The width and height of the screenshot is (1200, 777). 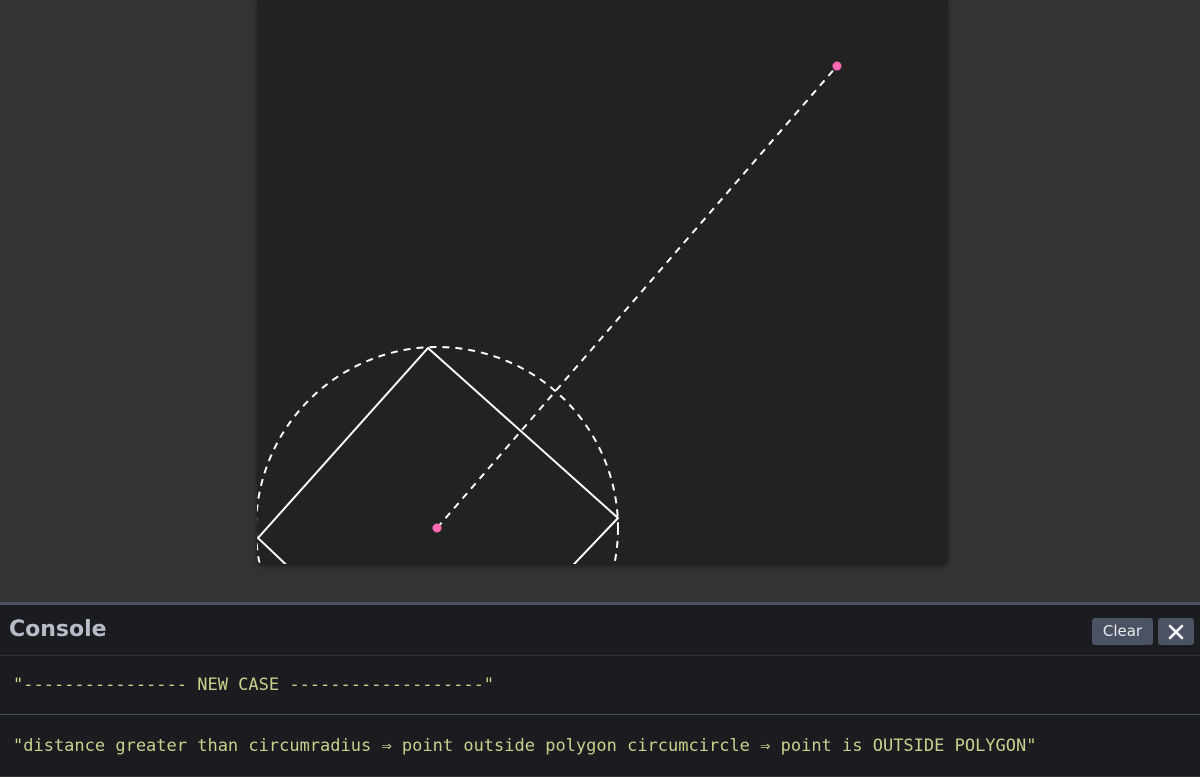 I want to click on console-header: Console Clear, so click(x=600, y=630).